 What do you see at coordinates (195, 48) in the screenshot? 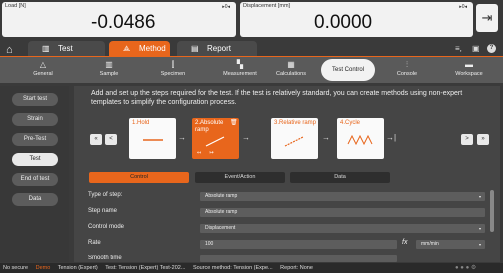
I see `report-icon: ▤` at bounding box center [195, 48].